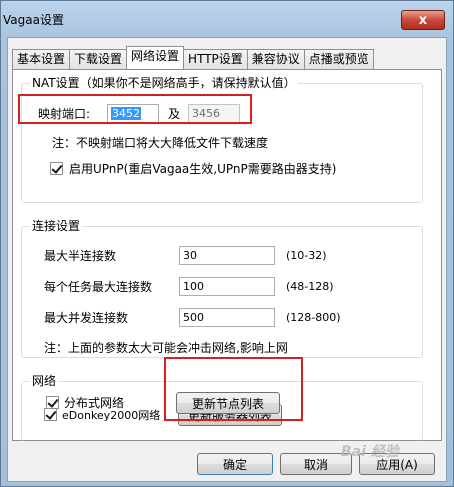  I want to click on network-buttons-highlight, so click(233, 389).